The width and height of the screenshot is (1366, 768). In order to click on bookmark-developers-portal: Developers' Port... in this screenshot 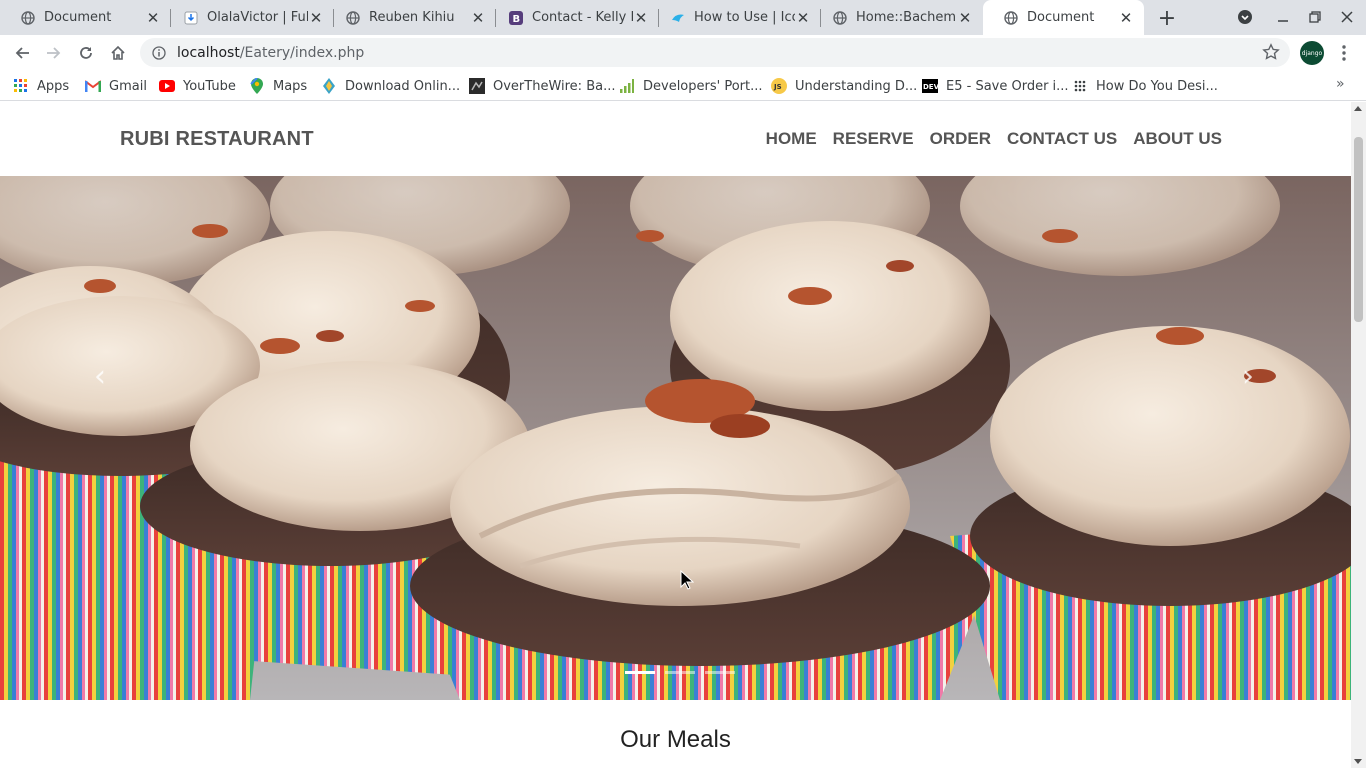, I will do `click(691, 86)`.